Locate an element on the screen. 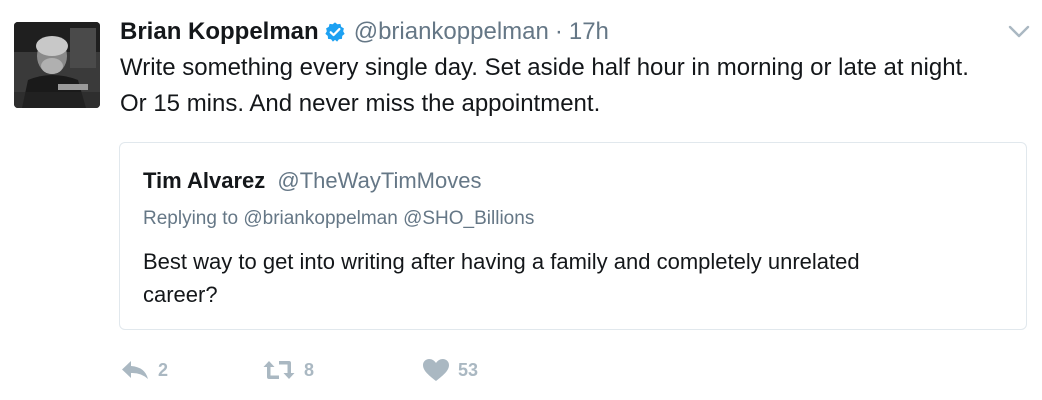 Image resolution: width=1042 pixels, height=400 pixels. reply-button: 2 is located at coordinates (190, 370).